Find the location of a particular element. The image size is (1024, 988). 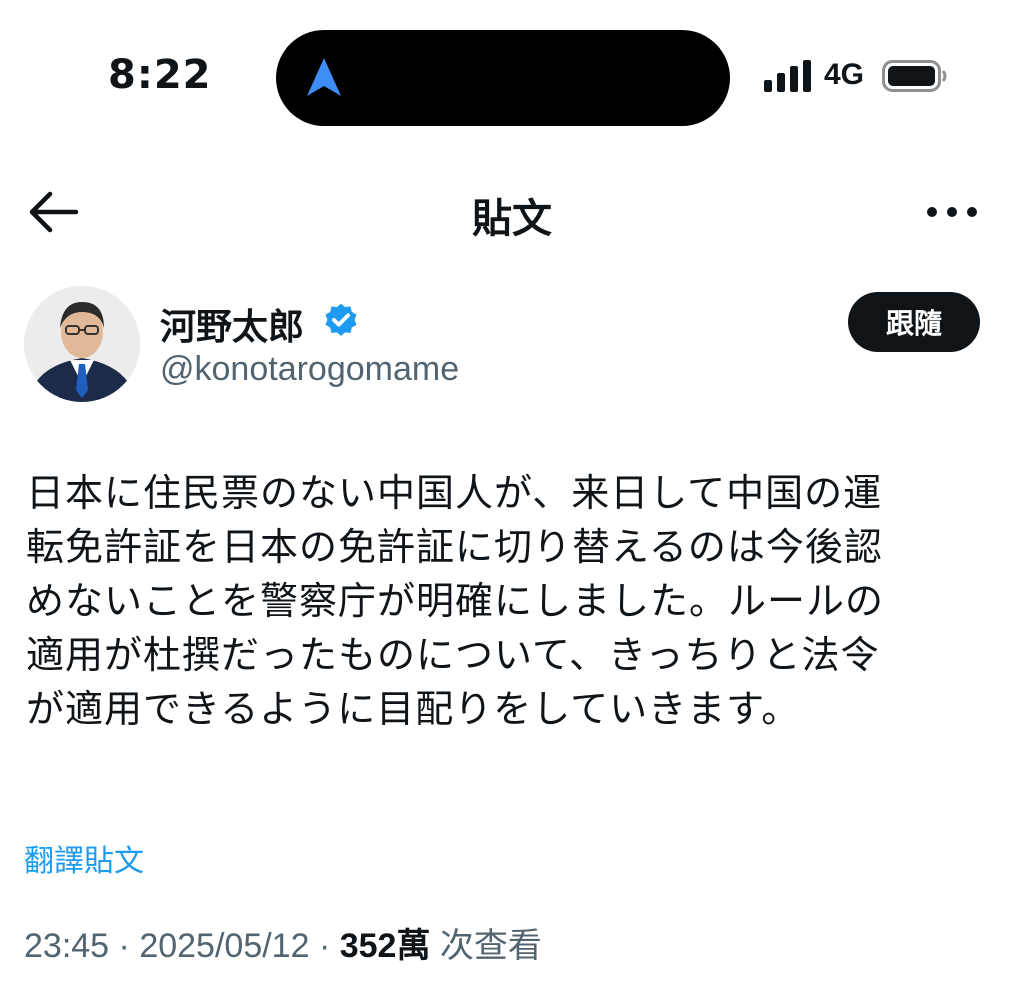

avatar-portrait is located at coordinates (82, 344).